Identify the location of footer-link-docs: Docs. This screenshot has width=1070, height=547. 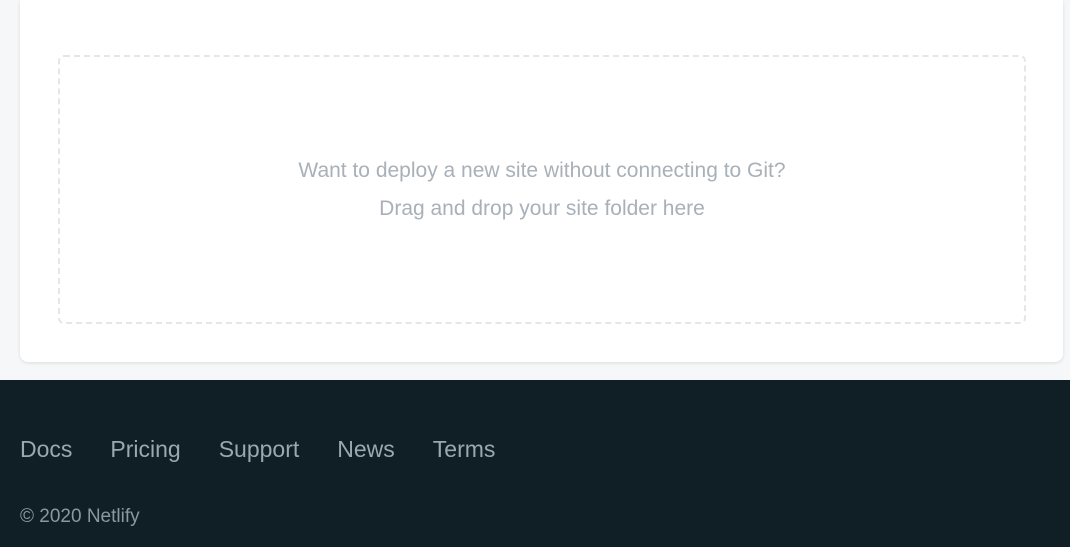
(46, 449).